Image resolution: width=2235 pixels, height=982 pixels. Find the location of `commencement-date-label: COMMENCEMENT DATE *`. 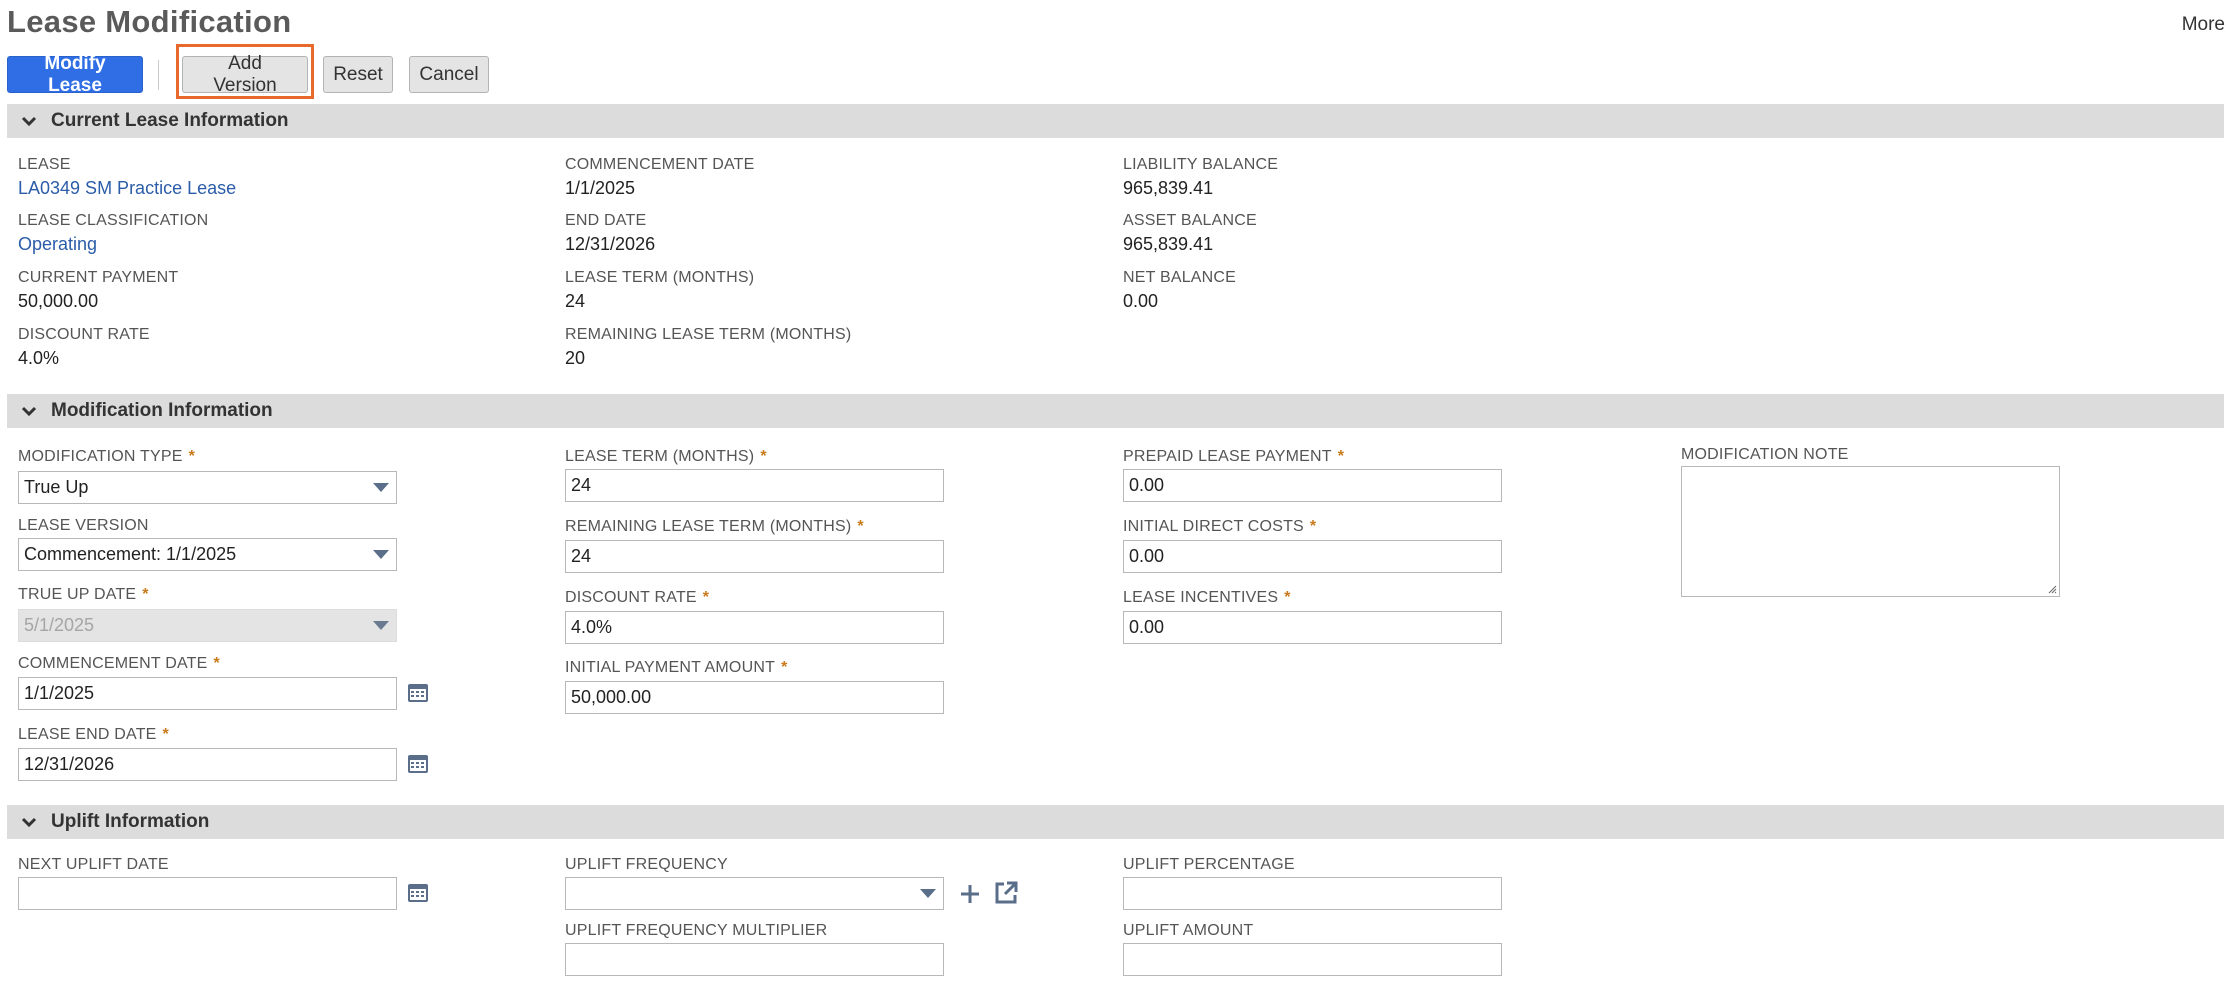

commencement-date-label: COMMENCEMENT DATE * is located at coordinates (119, 663).